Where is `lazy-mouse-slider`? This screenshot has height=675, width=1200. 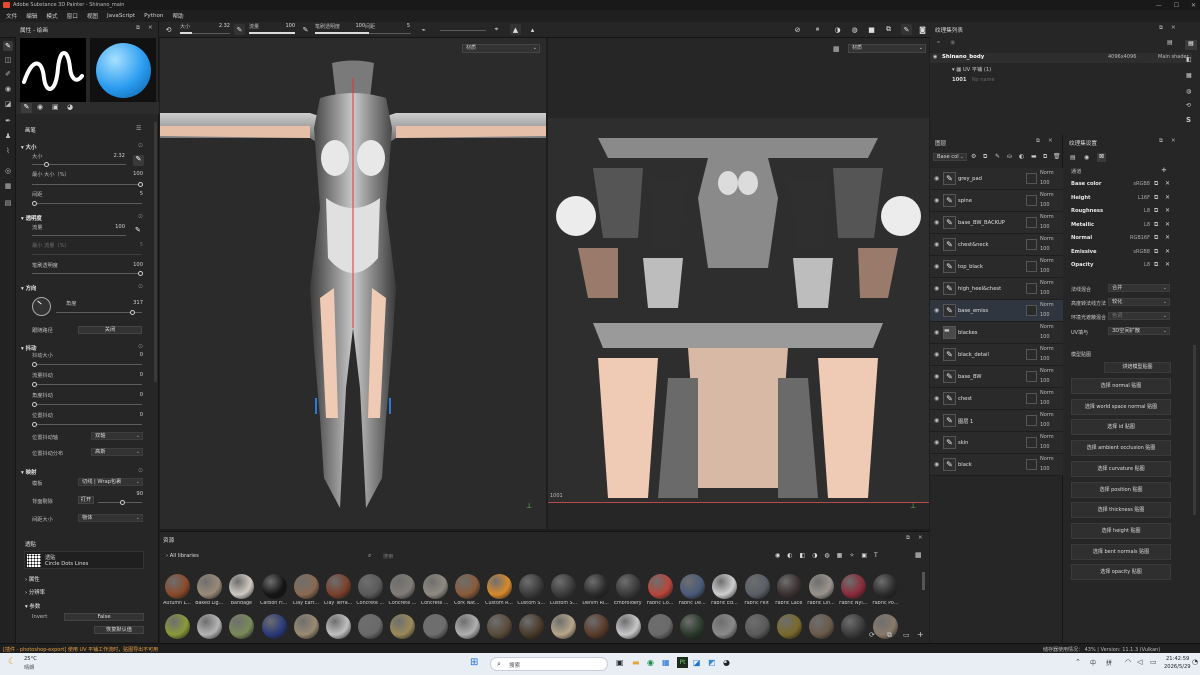 lazy-mouse-slider is located at coordinates (463, 30).